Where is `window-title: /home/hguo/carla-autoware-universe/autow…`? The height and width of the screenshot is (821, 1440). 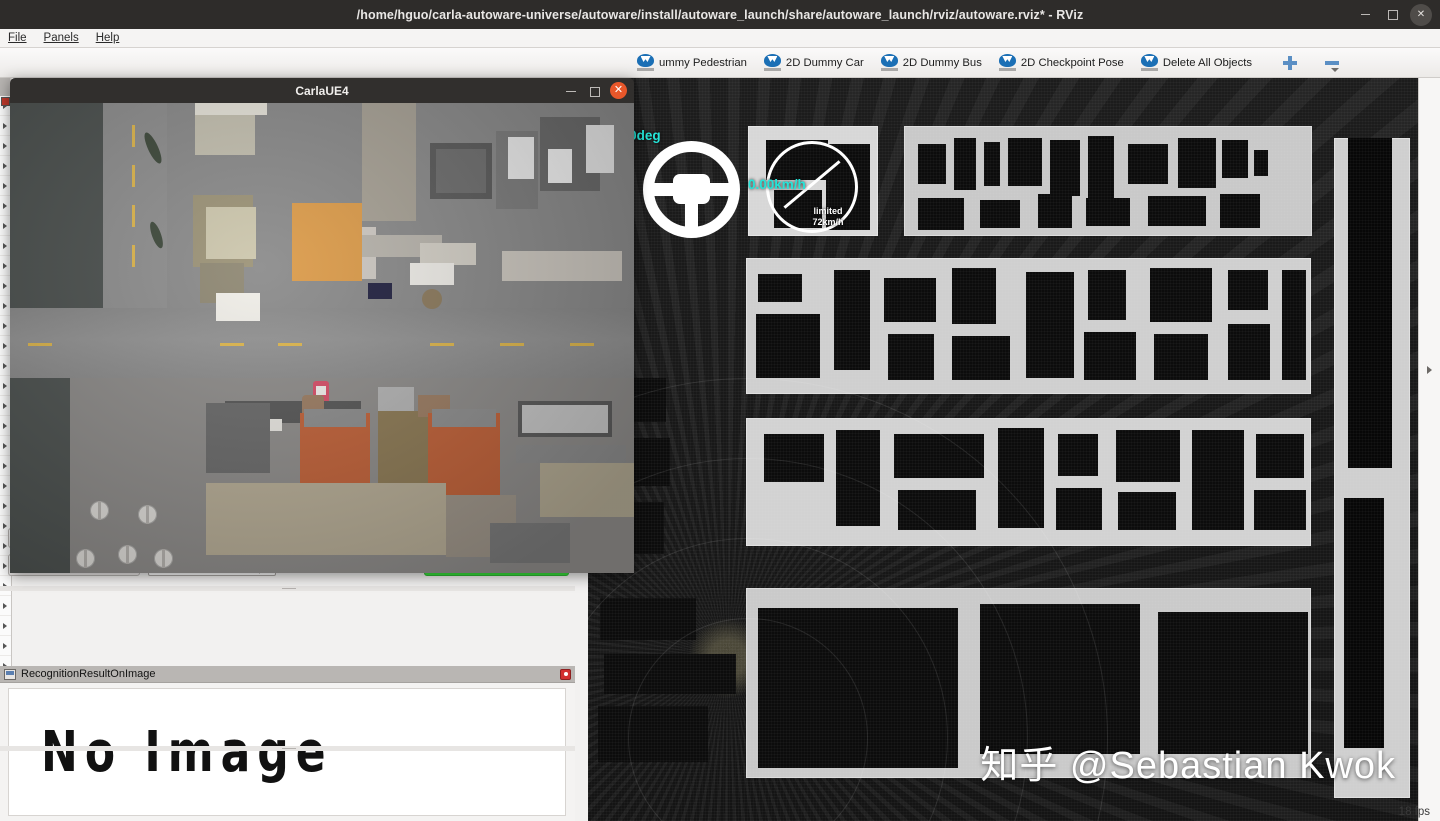 window-title: /home/hguo/carla-autoware-universe/autow… is located at coordinates (720, 14).